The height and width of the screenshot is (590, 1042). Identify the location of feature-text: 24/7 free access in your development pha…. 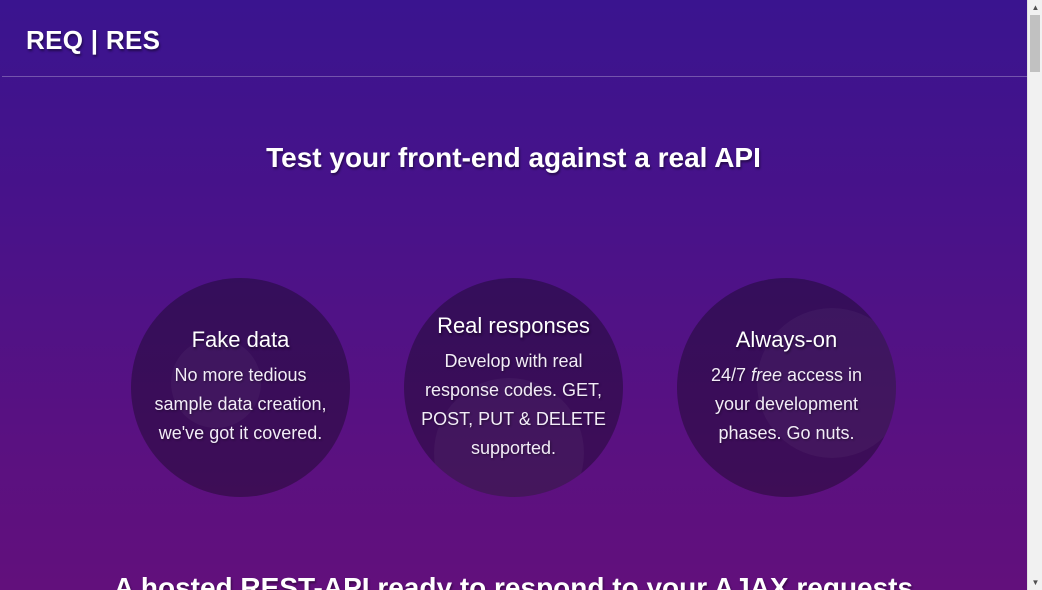
(786, 404).